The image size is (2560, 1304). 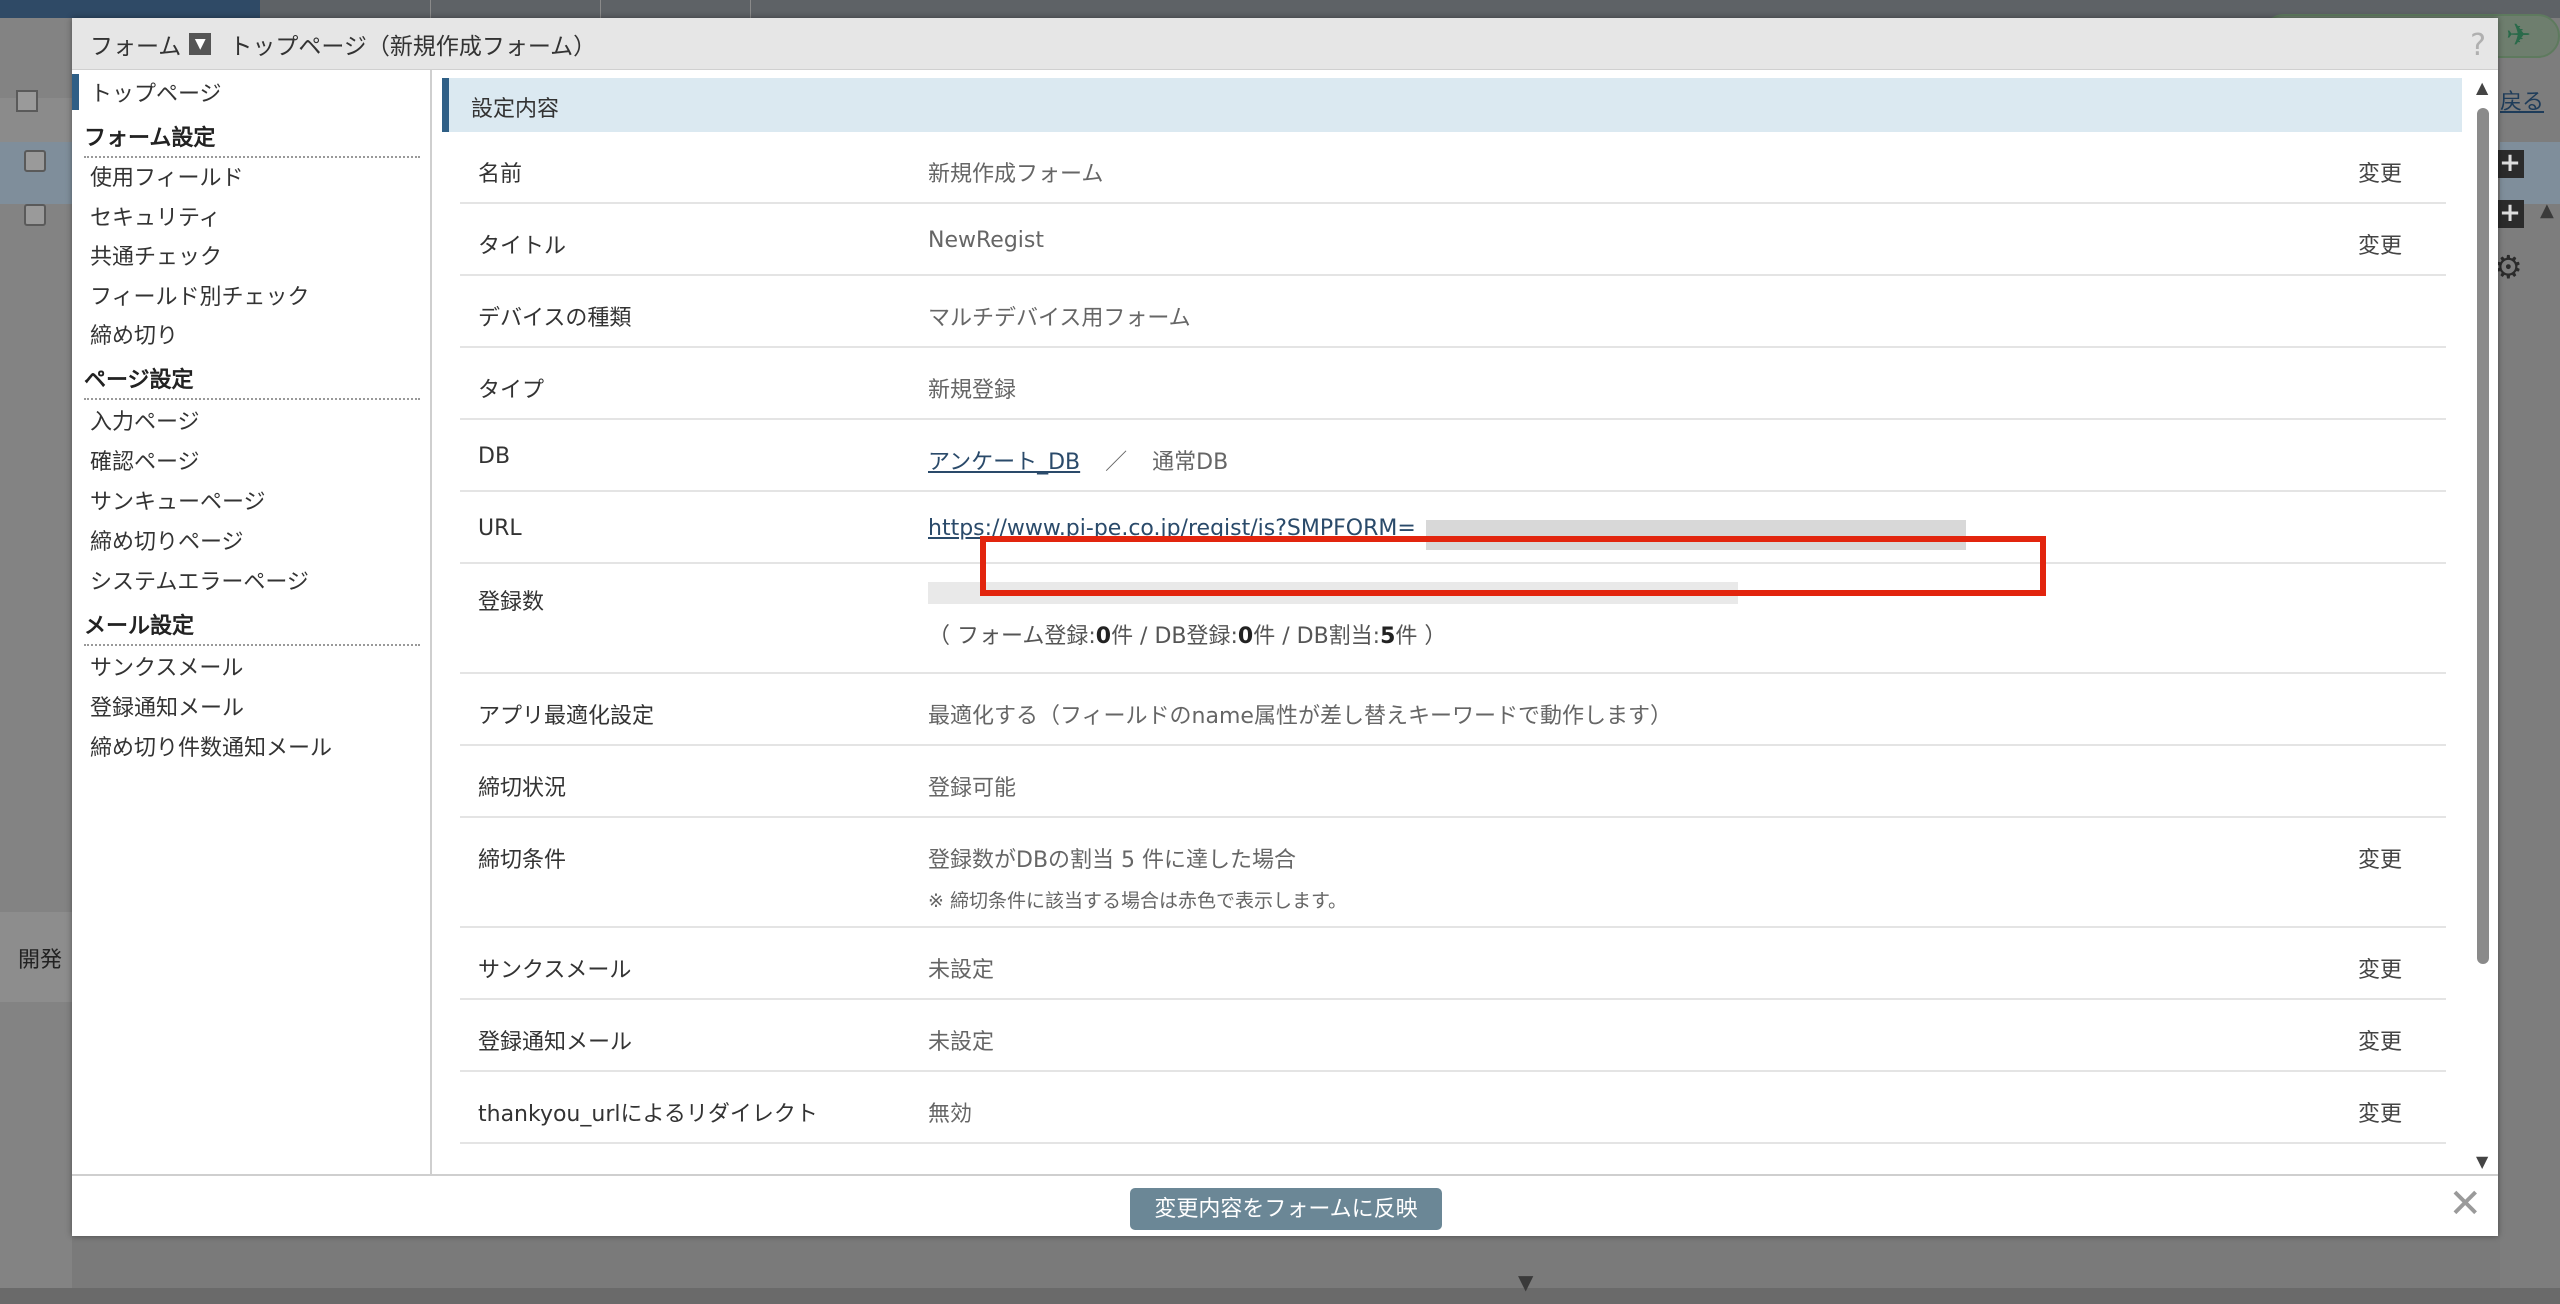 What do you see at coordinates (211, 746) in the screenshot?
I see `sidebar-item-deadline-count-mail: 締め切り件数通知メール` at bounding box center [211, 746].